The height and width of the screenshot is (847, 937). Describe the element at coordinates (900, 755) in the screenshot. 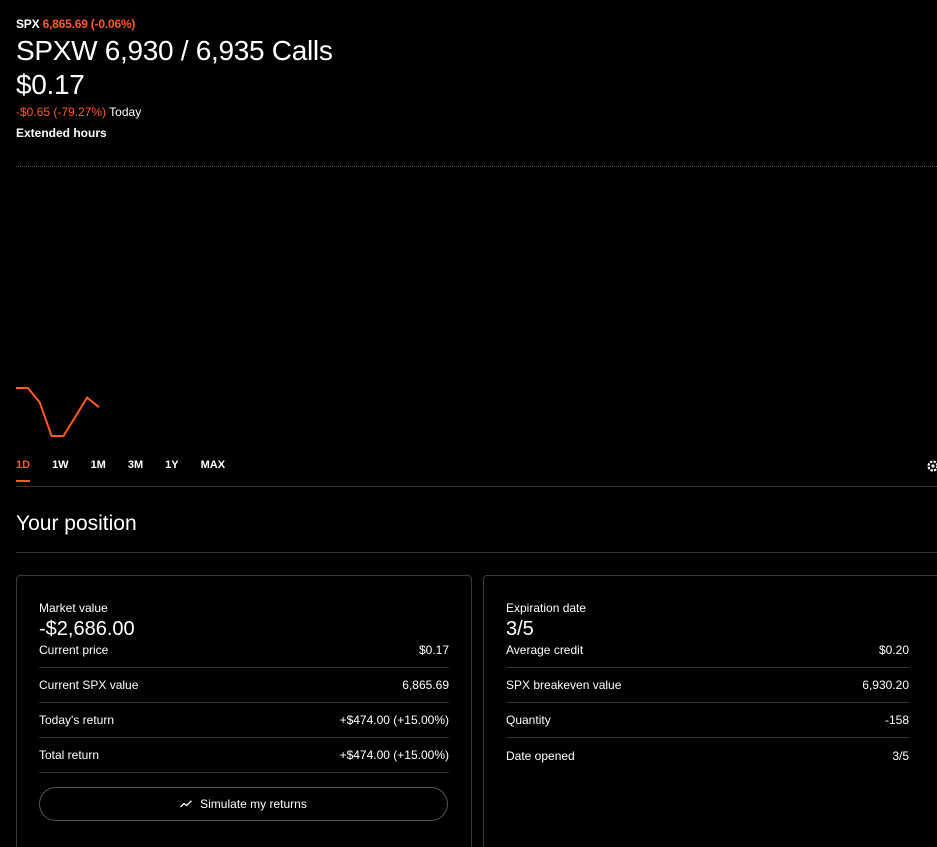

I see `row-value: 3/5` at that location.